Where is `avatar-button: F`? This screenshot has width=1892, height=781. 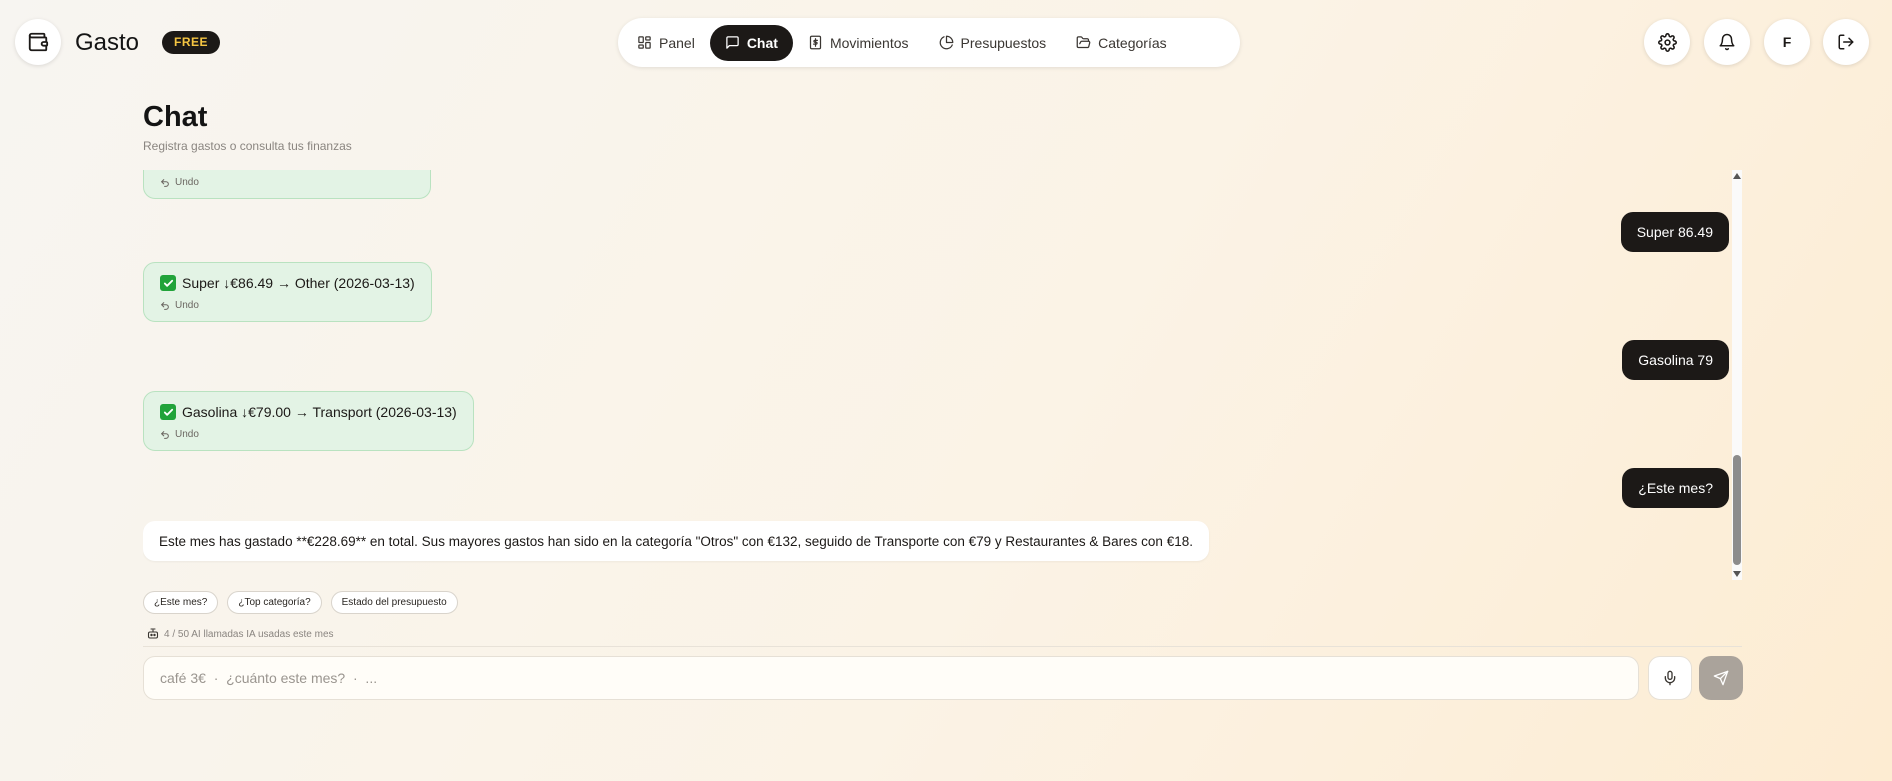
avatar-button: F is located at coordinates (1787, 42).